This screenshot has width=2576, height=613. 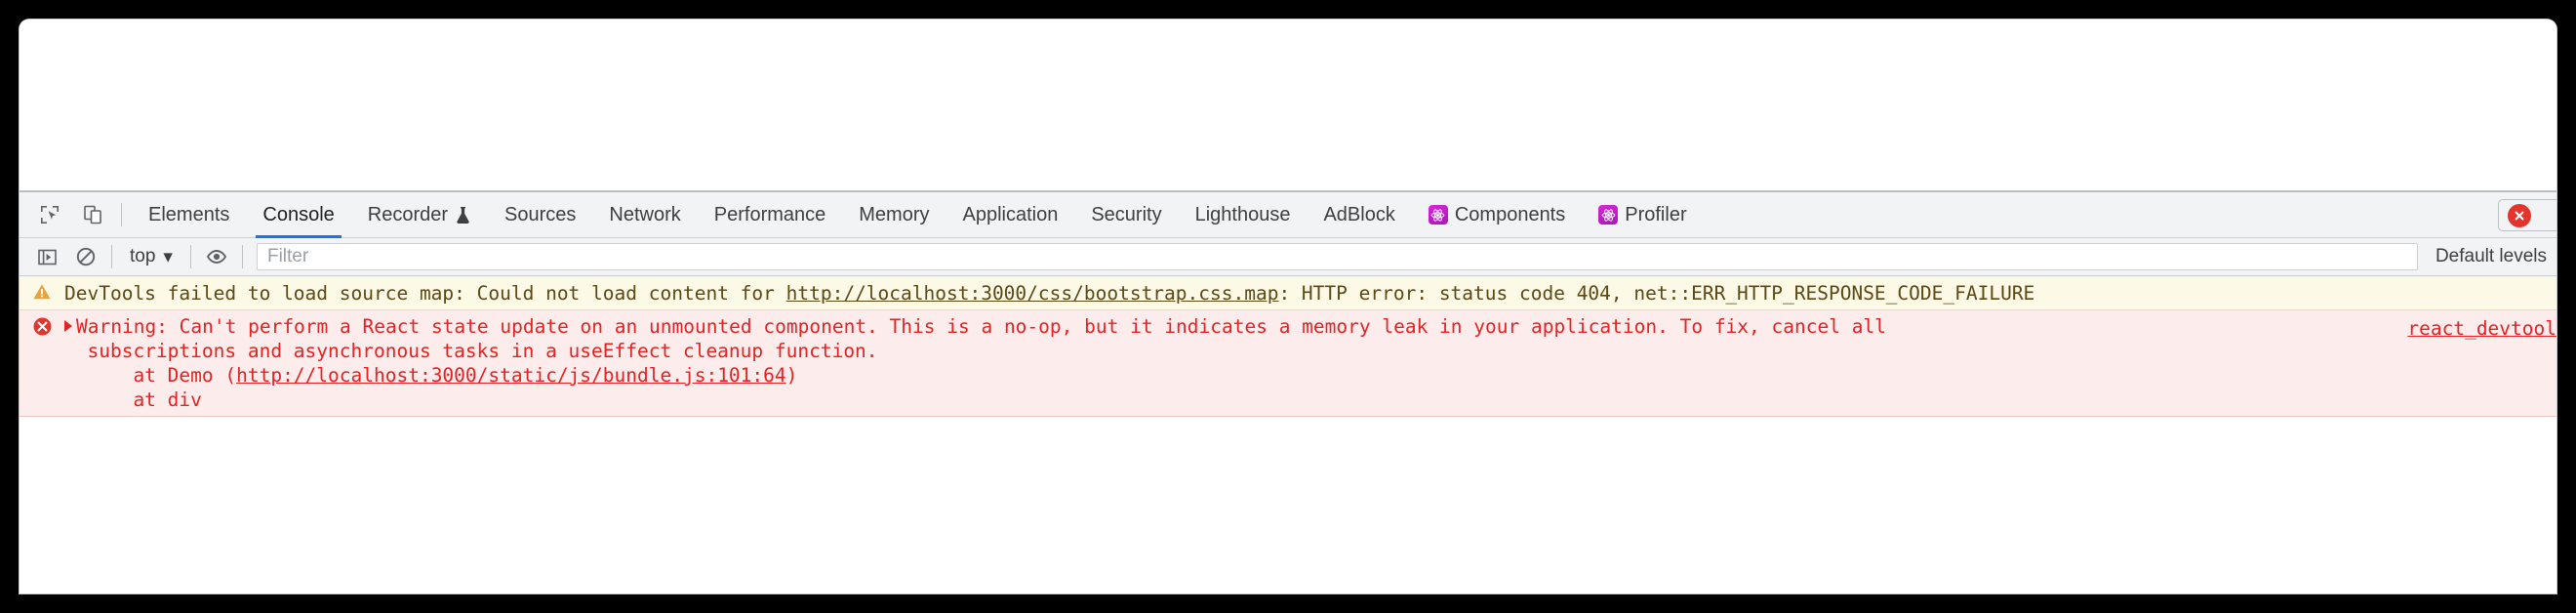 I want to click on tab-application: Application, so click(x=1010, y=215).